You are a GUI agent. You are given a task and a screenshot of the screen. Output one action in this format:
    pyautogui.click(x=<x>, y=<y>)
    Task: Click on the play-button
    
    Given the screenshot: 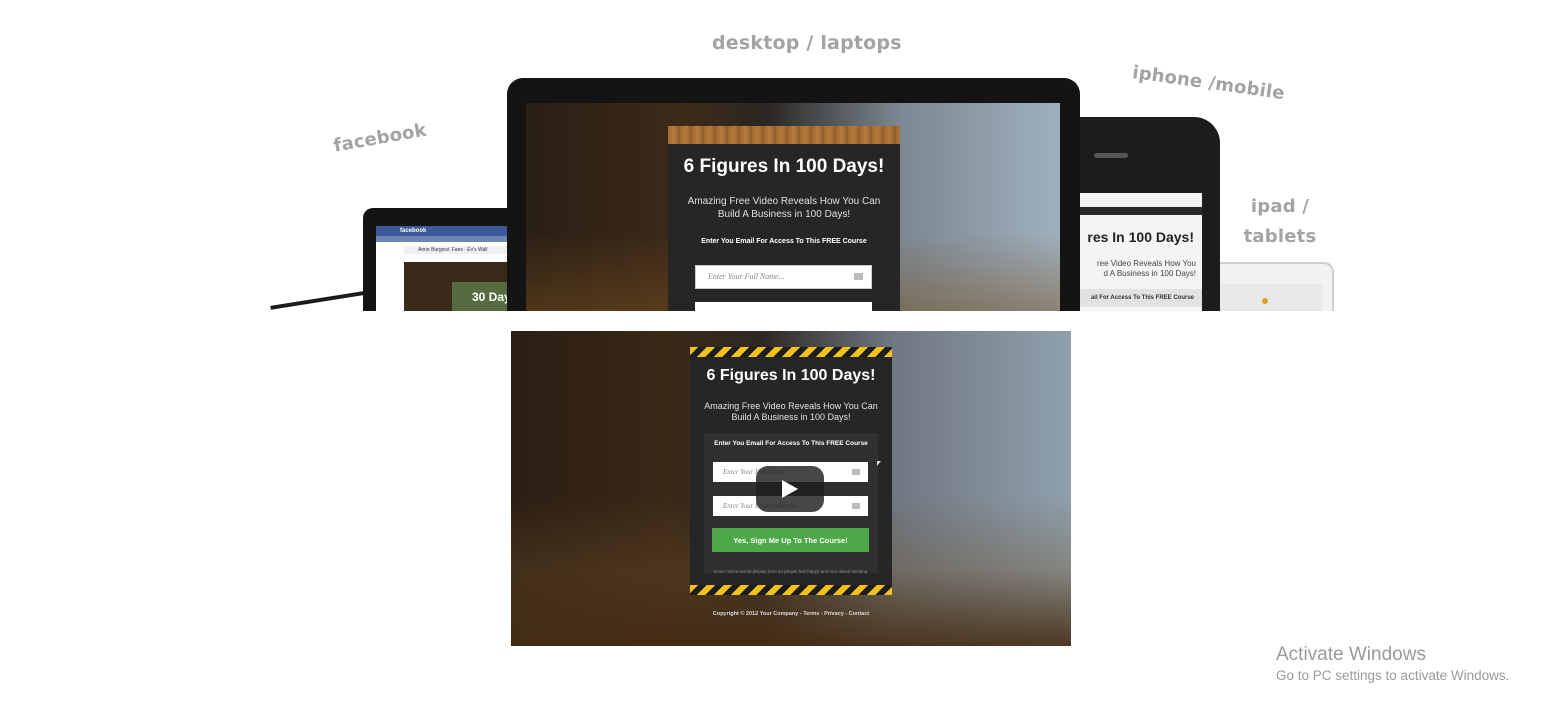 What is the action you would take?
    pyautogui.click(x=790, y=489)
    